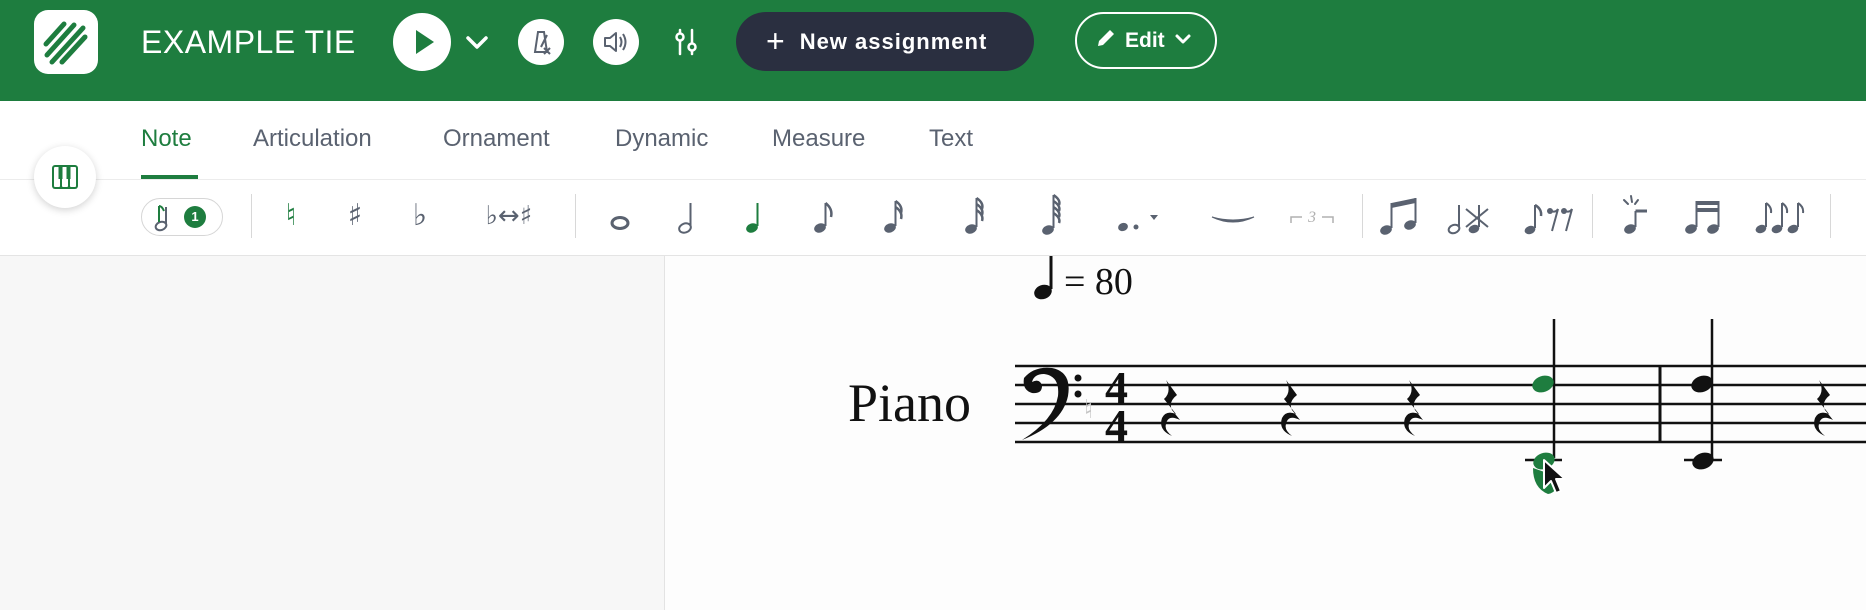 This screenshot has width=1866, height=610. I want to click on staff-lines, so click(1440, 404).